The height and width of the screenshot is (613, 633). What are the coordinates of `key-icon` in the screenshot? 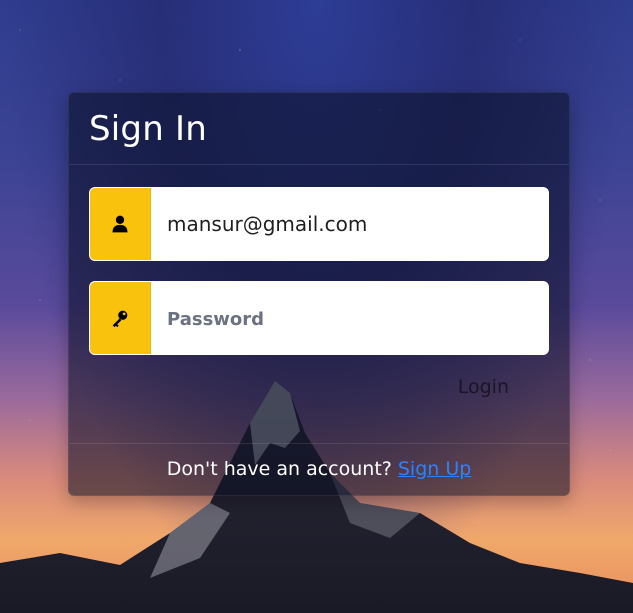 It's located at (120, 318).